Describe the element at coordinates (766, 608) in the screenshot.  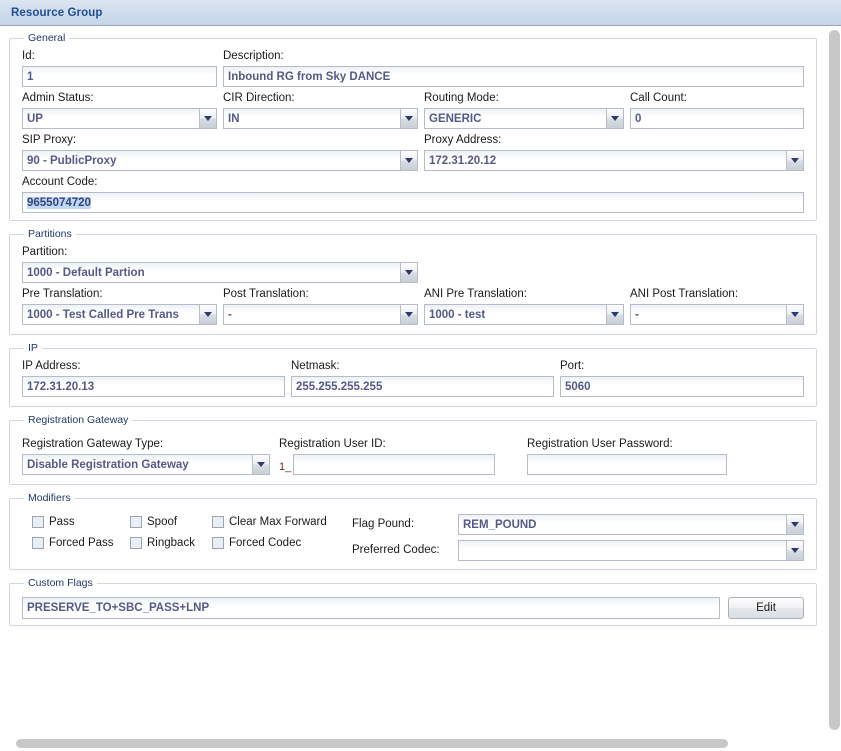
I see `edit-button: Edit` at that location.